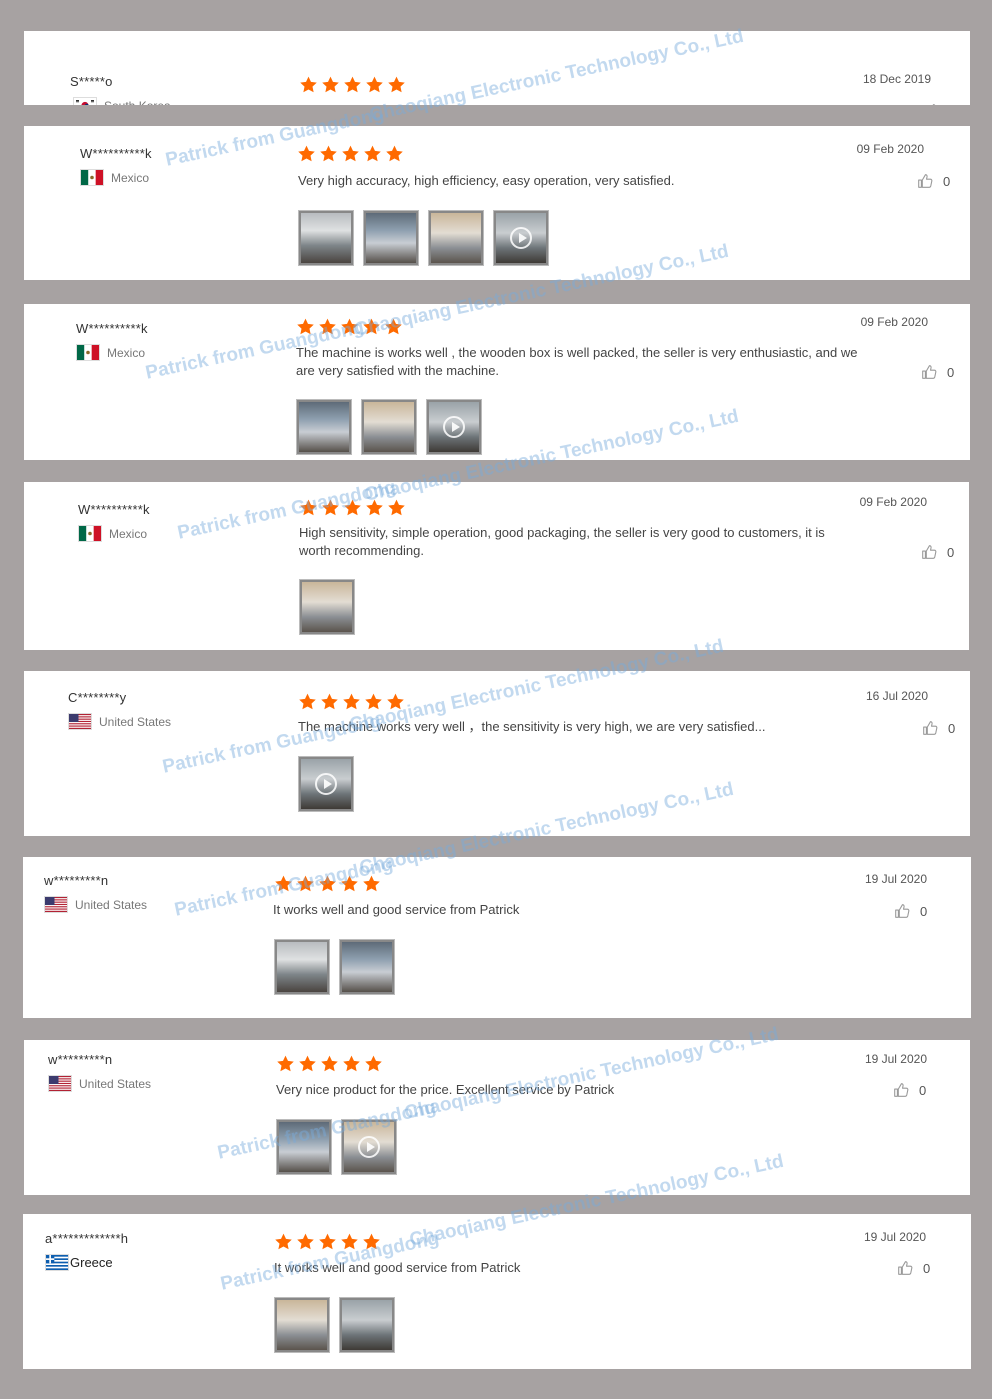 The height and width of the screenshot is (1399, 992). Describe the element at coordinates (91, 81) in the screenshot. I see `buyer-name: S*****o` at that location.